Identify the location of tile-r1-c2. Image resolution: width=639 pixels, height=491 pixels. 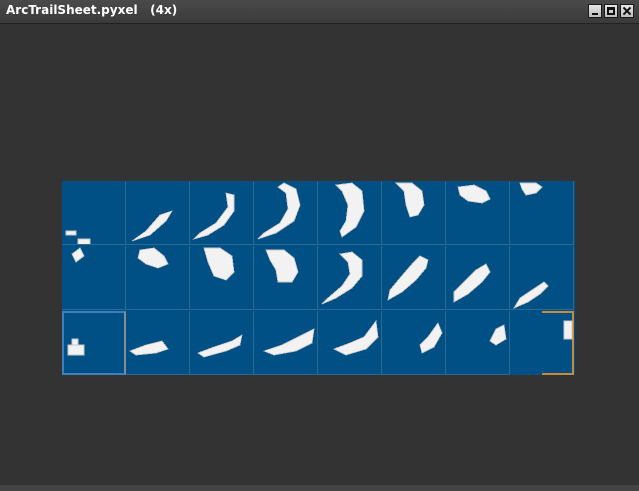
(222, 278).